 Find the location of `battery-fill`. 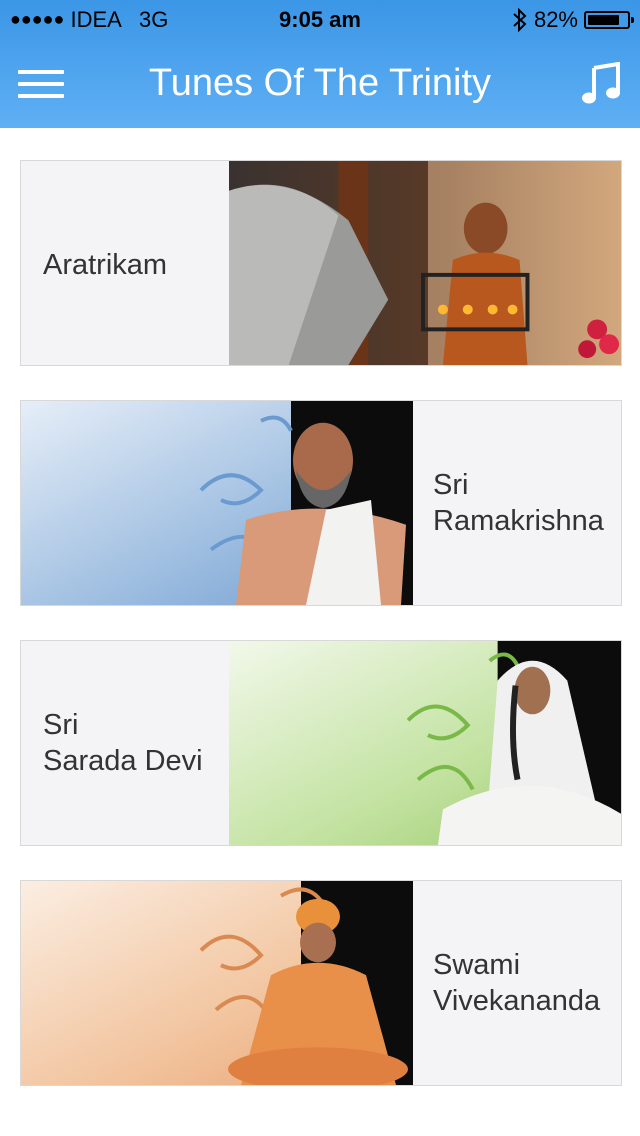

battery-fill is located at coordinates (604, 20).